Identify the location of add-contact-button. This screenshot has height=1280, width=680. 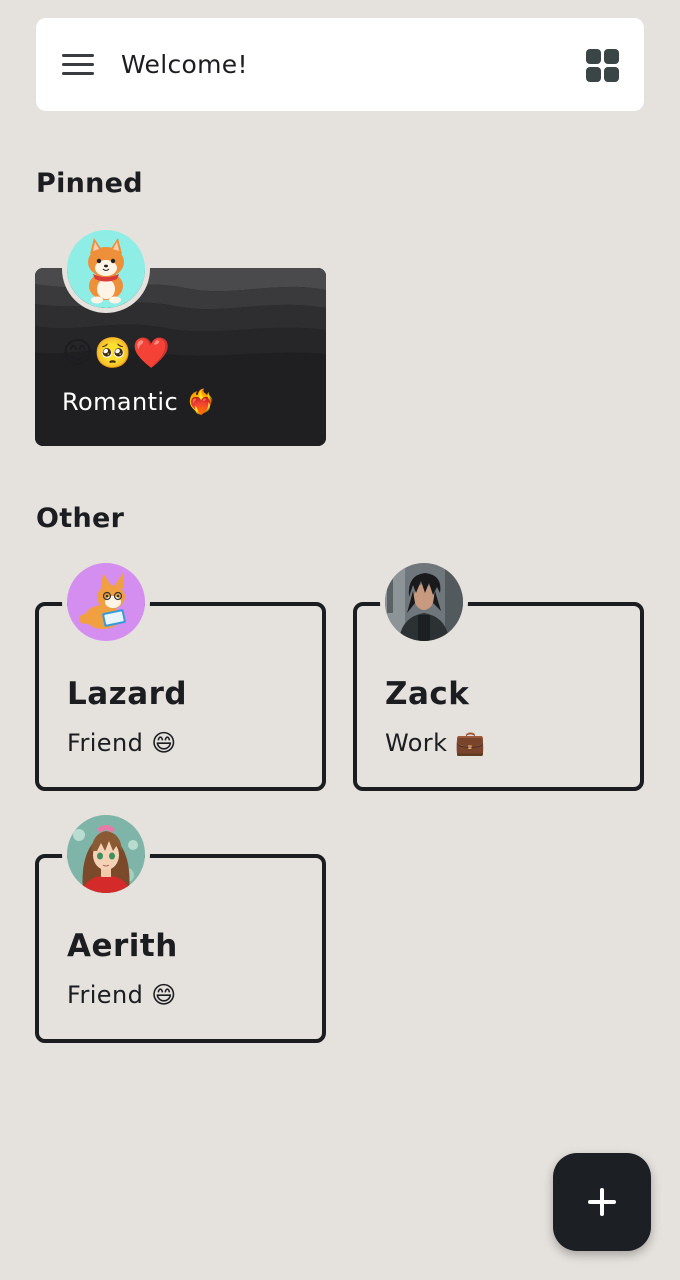
(602, 1202).